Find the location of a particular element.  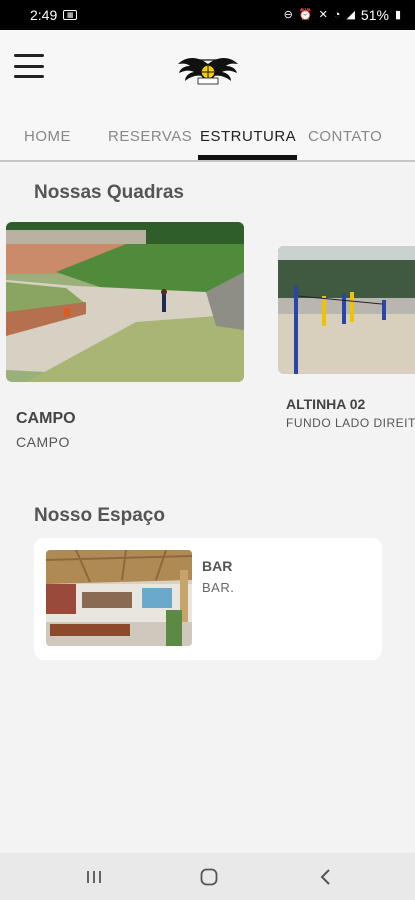

status-bar: 2:49 ▦ ⊖ ⏰ ✕ ◔ ◢ 51% ▮ is located at coordinates (207, 15).